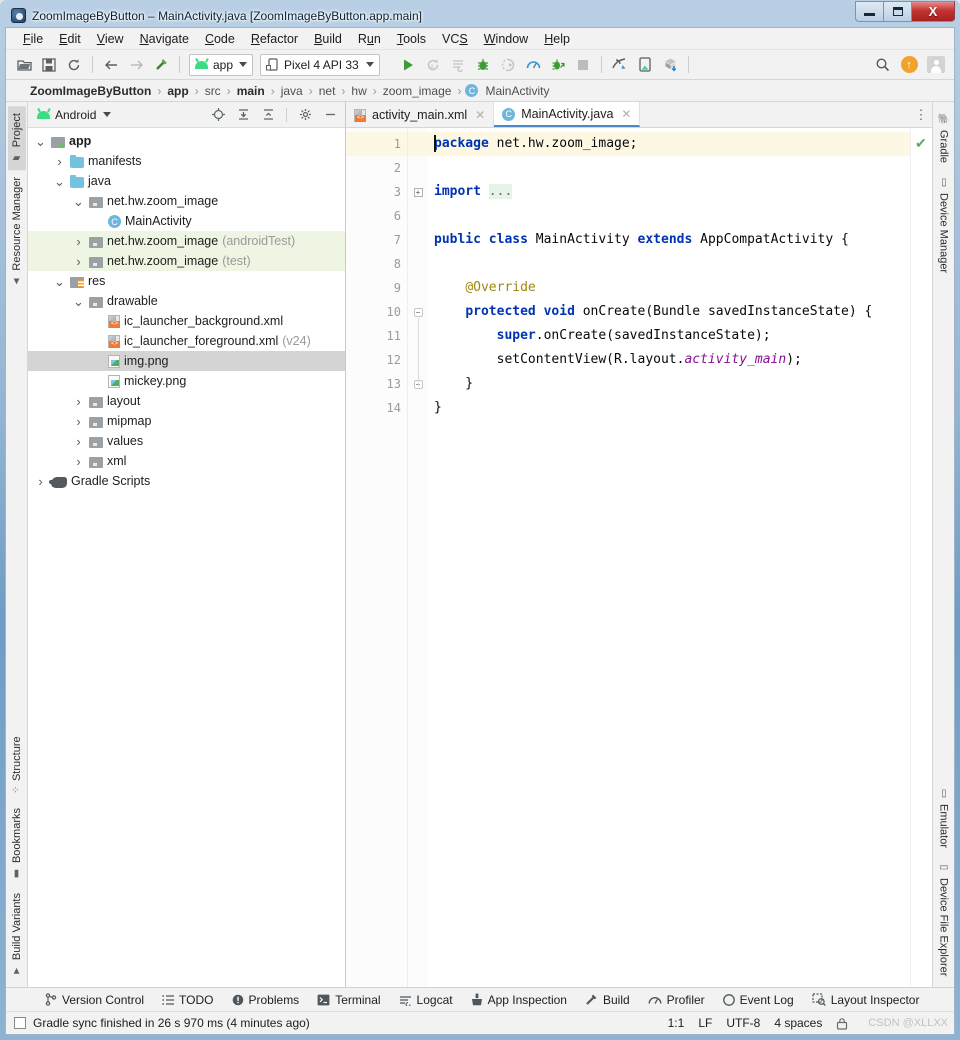  Describe the element at coordinates (186, 361) in the screenshot. I see `tree-node: img.png` at that location.